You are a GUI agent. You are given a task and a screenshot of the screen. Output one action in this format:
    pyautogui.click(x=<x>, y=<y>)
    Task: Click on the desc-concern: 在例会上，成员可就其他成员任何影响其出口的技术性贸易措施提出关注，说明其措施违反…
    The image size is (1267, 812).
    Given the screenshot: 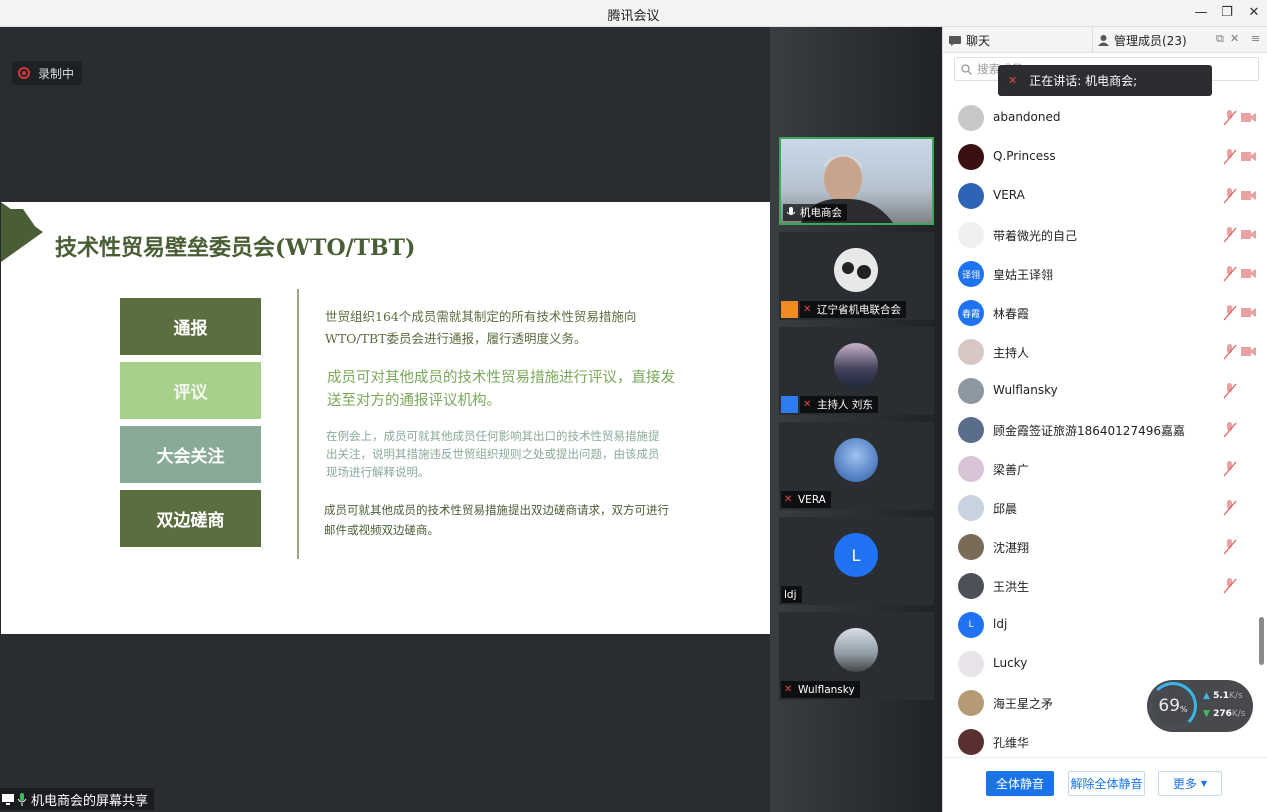 What is the action you would take?
    pyautogui.click(x=493, y=454)
    